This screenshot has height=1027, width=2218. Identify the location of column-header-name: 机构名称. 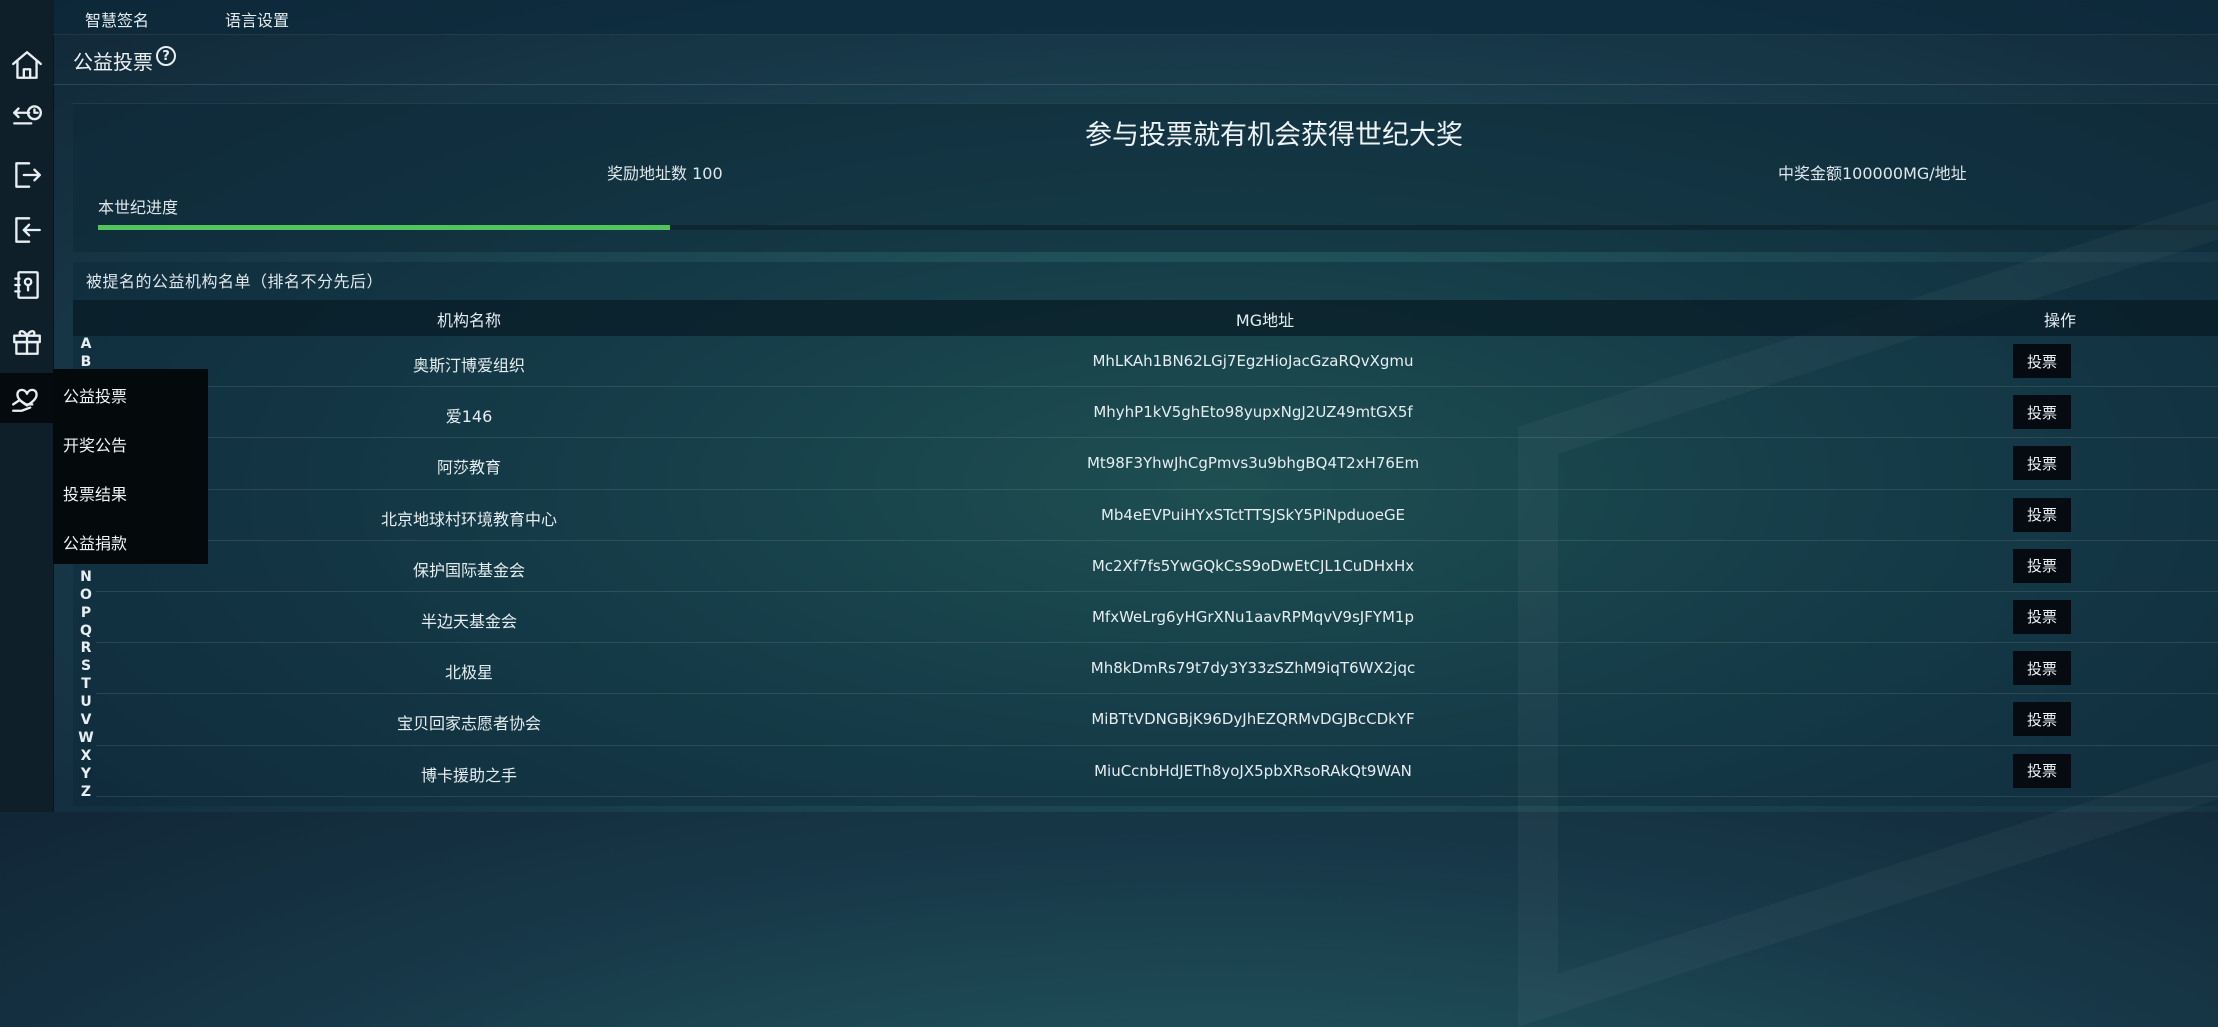
(469, 320).